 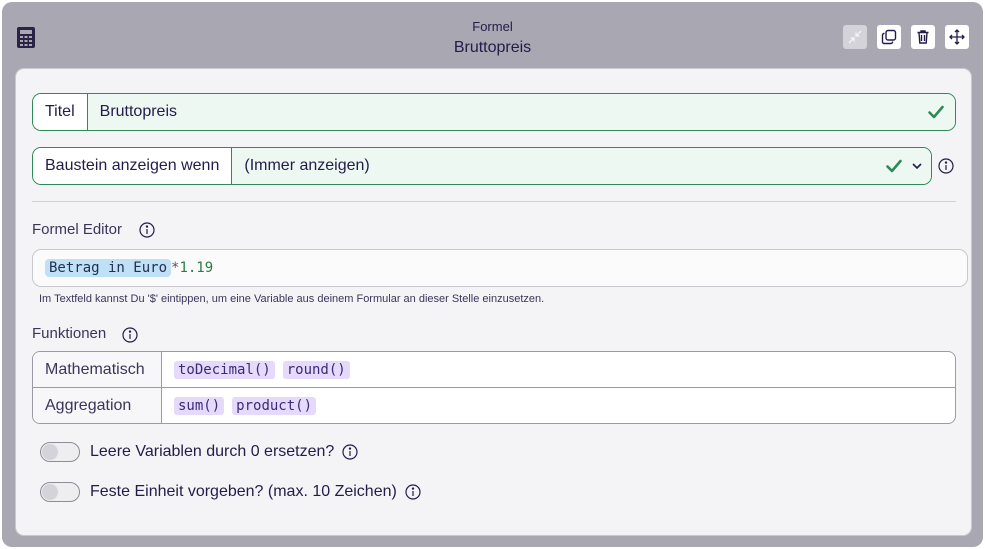 I want to click on chevron-down-icon, so click(x=917, y=166).